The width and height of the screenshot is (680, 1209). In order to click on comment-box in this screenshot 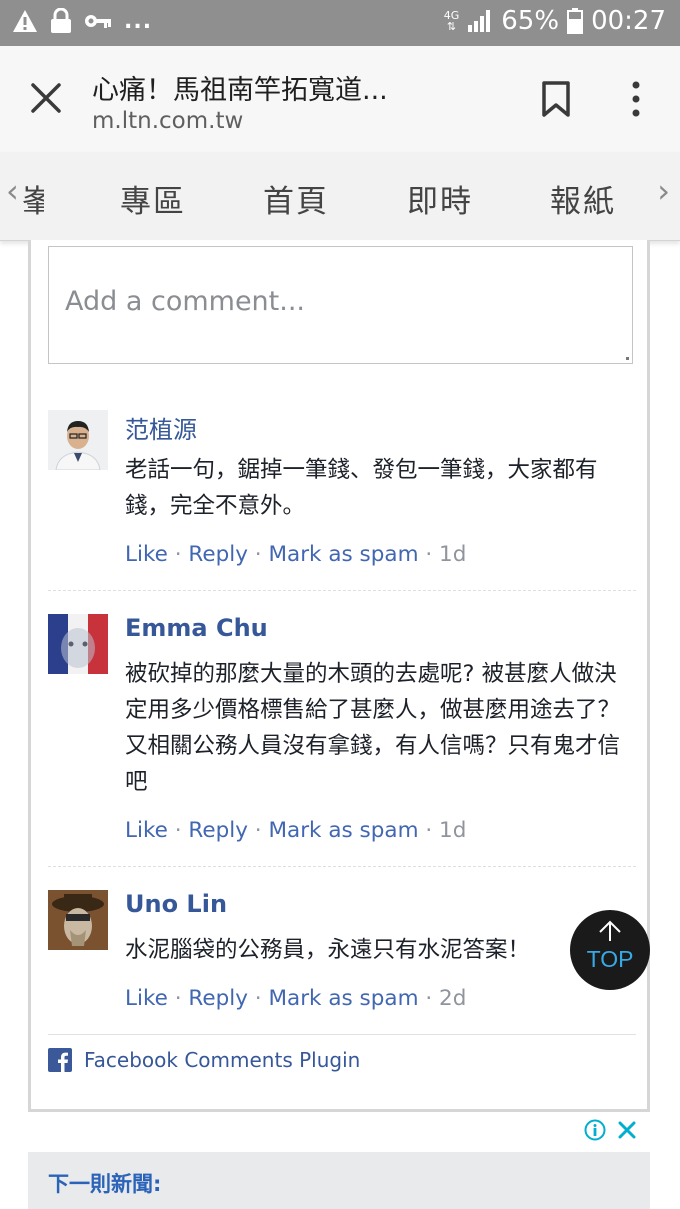, I will do `click(340, 305)`.